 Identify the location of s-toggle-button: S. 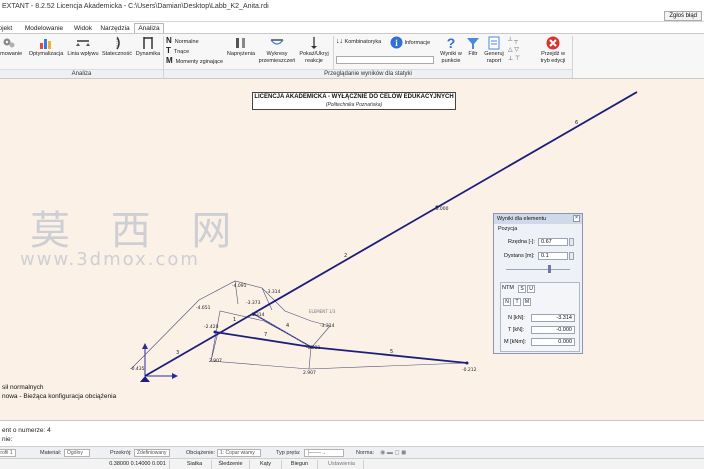
(522, 289).